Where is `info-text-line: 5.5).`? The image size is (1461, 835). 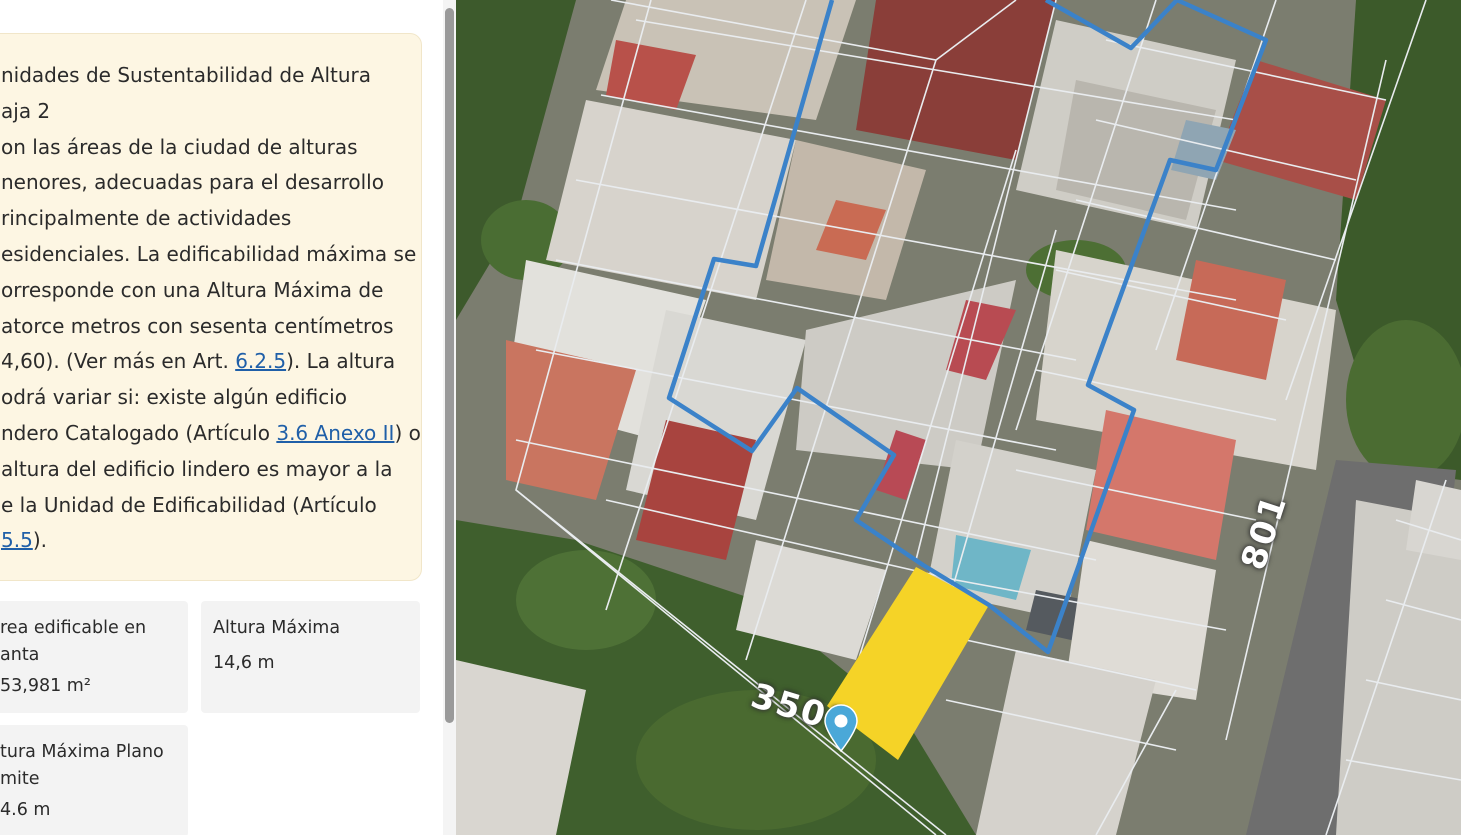
info-text-line: 5.5). is located at coordinates (200, 541).